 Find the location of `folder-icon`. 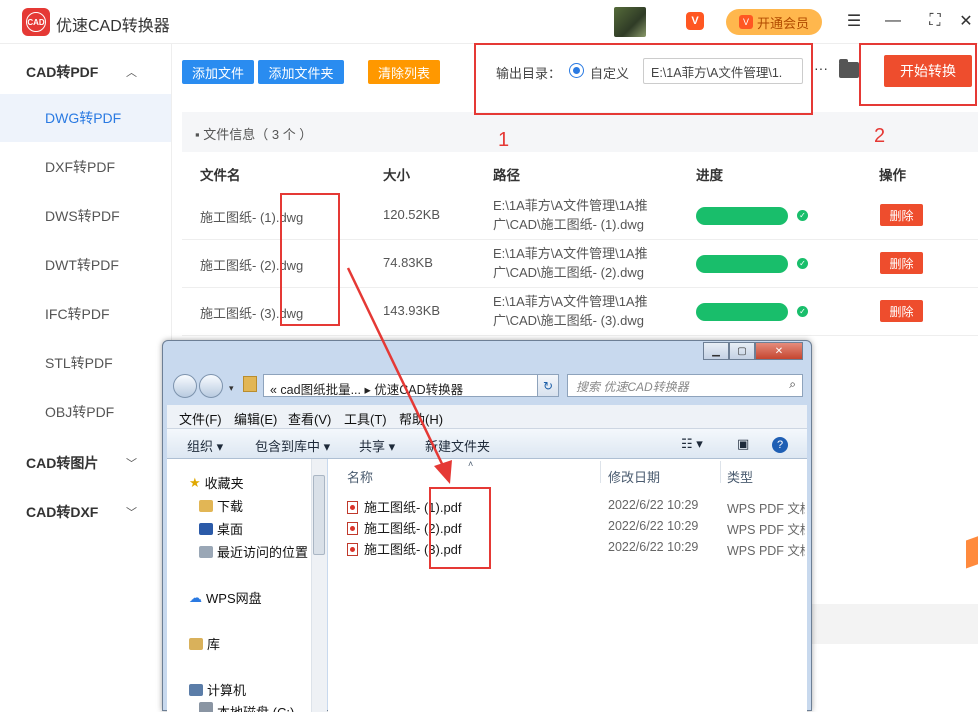

folder-icon is located at coordinates (849, 68).